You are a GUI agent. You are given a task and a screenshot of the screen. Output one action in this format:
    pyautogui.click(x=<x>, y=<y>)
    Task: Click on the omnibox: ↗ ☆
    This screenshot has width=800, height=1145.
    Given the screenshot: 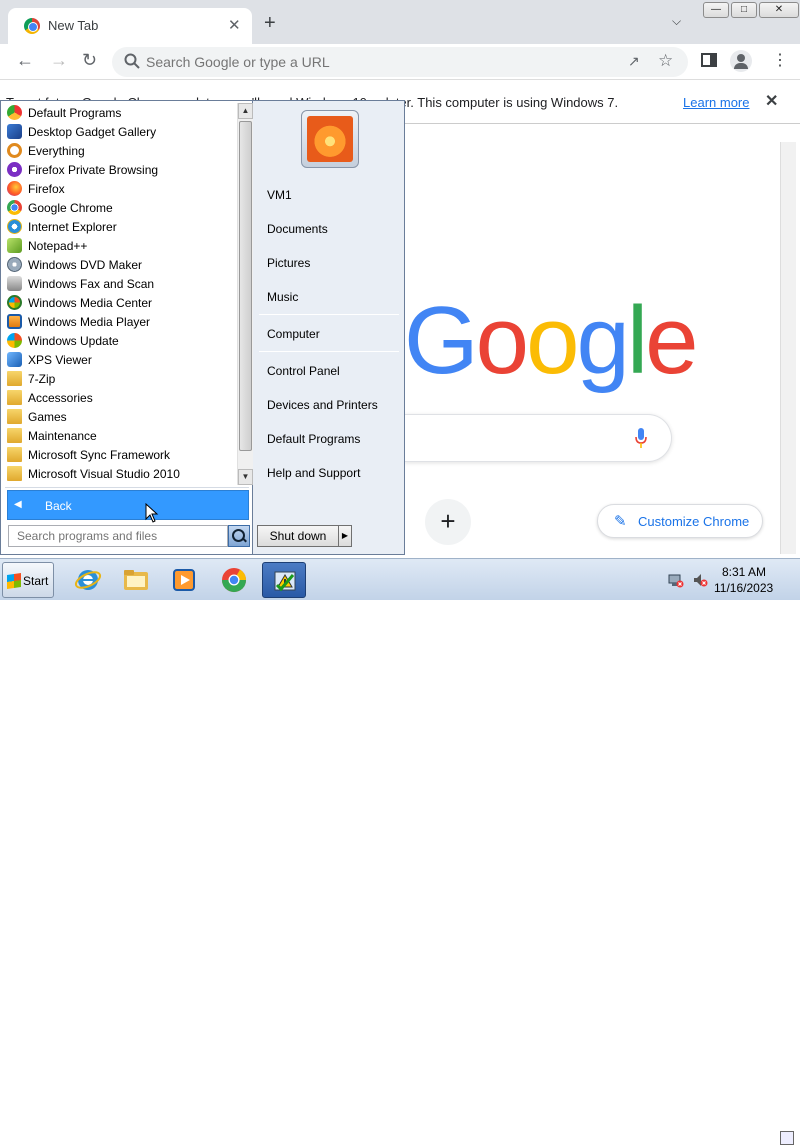 What is the action you would take?
    pyautogui.click(x=400, y=62)
    